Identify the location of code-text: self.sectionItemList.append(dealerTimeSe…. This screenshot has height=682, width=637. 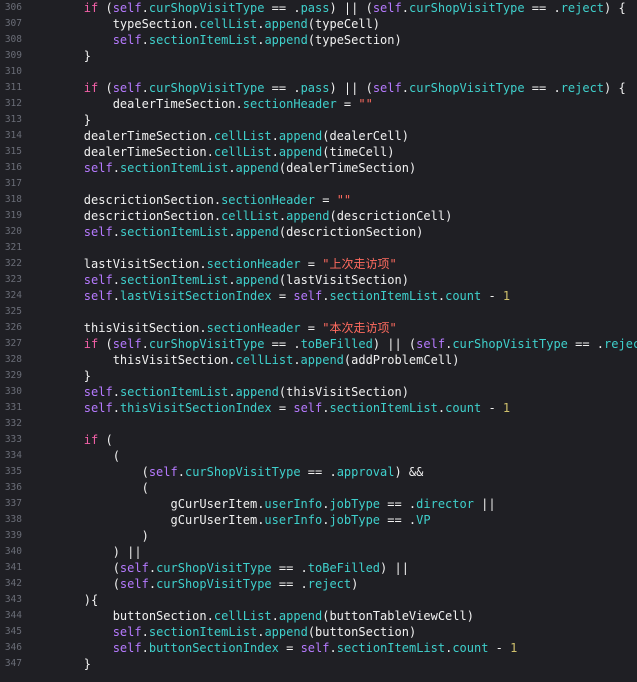
(221, 168).